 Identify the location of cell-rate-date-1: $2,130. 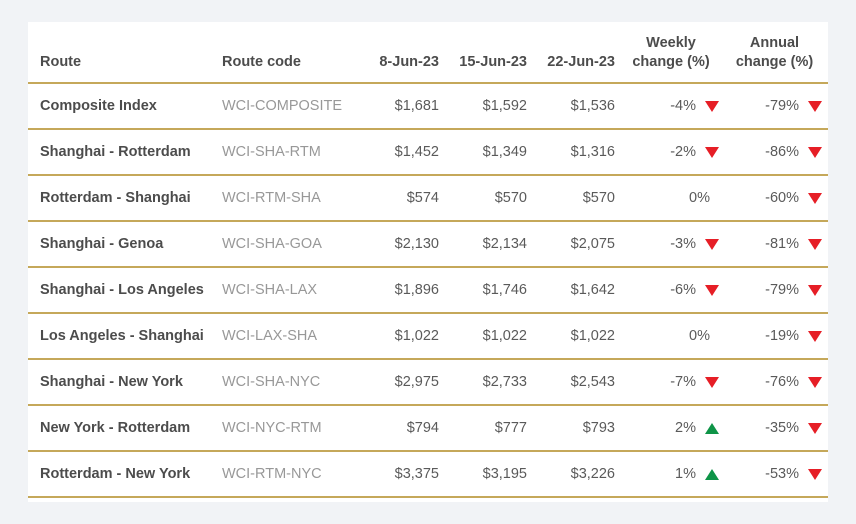
(404, 245).